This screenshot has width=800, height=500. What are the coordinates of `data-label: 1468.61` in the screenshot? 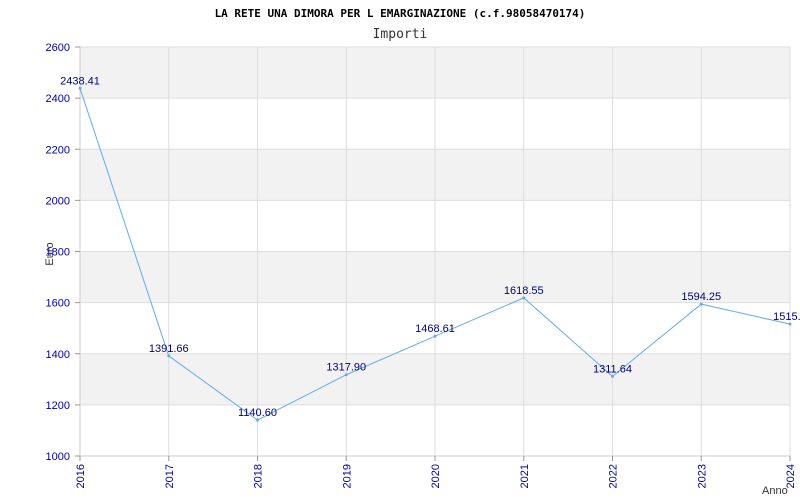 It's located at (435, 329).